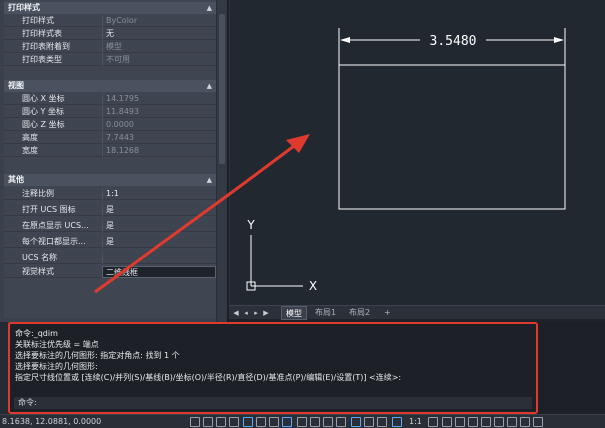  I want to click on dynamic-ucs-icon, so click(356, 422).